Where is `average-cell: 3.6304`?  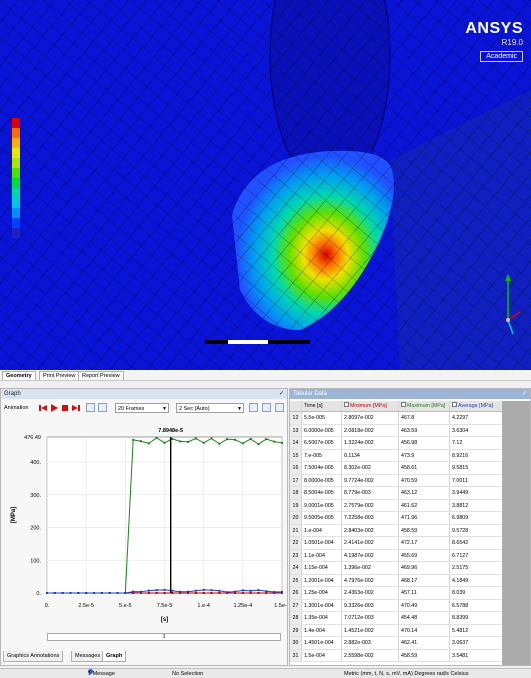 average-cell: 3.6304 is located at coordinates (476, 430).